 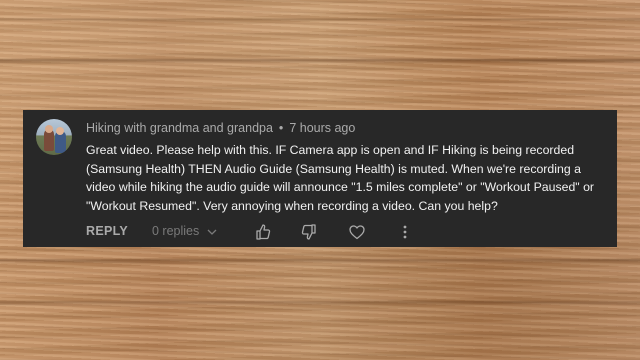 What do you see at coordinates (49, 129) in the screenshot?
I see `avatar-head-left` at bounding box center [49, 129].